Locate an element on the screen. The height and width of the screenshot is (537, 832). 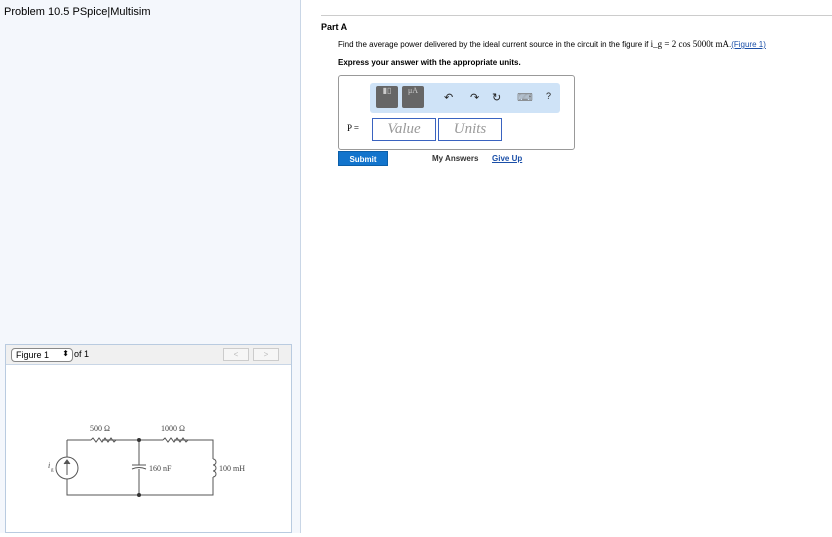
prev-figure-button: < is located at coordinates (236, 354).